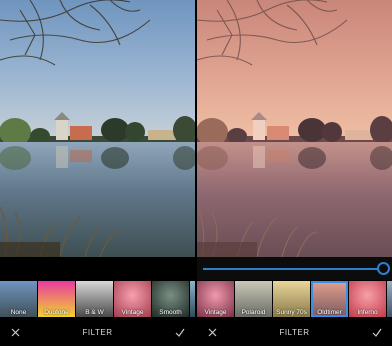 The image size is (392, 346). What do you see at coordinates (389, 299) in the screenshot?
I see `filter-thumb-s: S` at bounding box center [389, 299].